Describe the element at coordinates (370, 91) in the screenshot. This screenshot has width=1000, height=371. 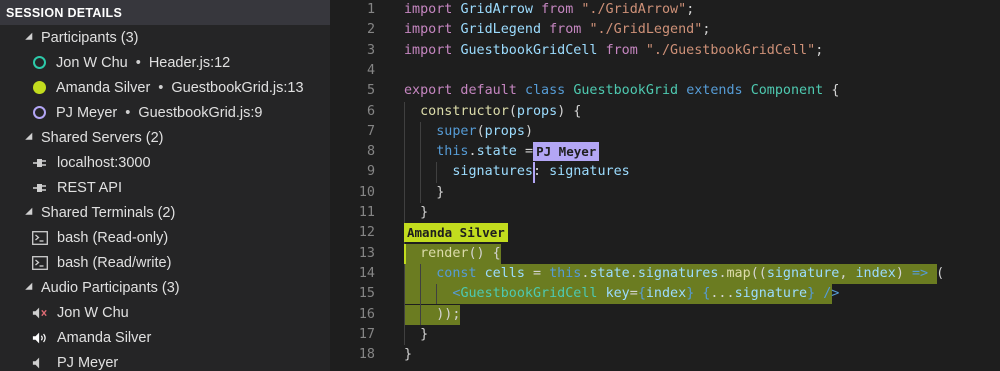
I see `line-number: 5` at that location.